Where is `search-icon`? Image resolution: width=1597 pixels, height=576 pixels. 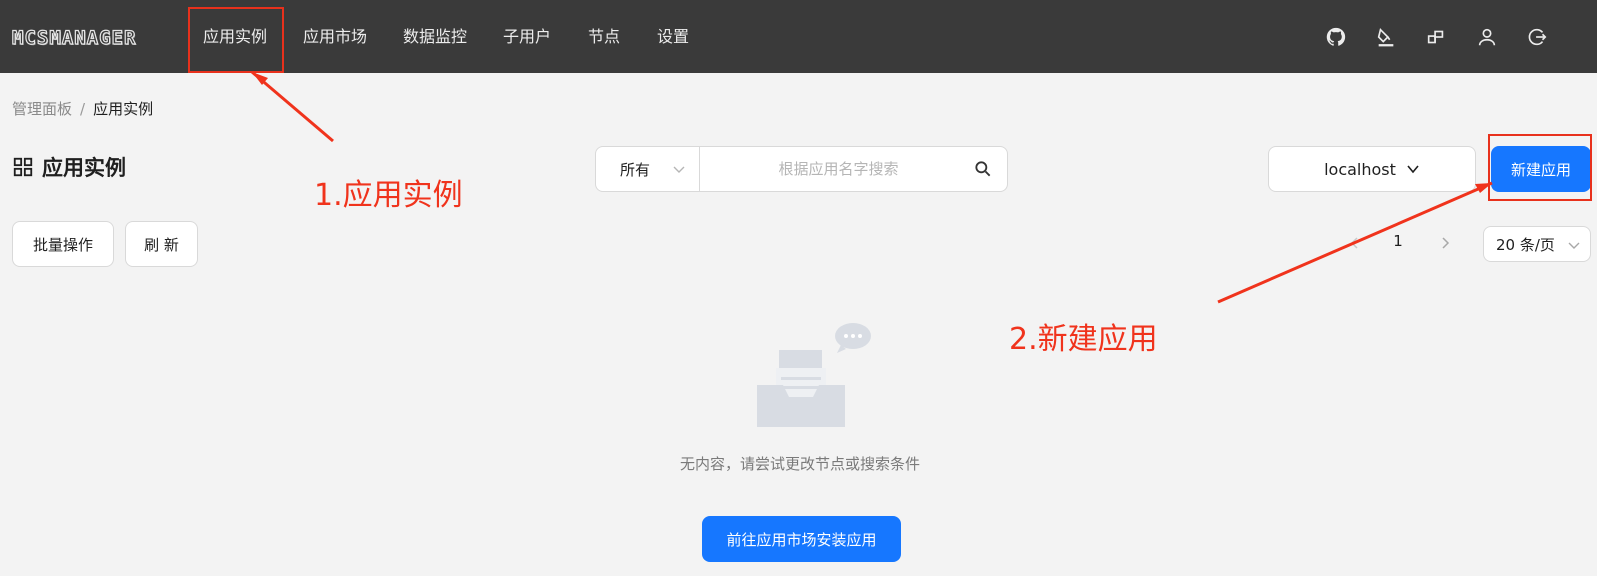 search-icon is located at coordinates (983, 169).